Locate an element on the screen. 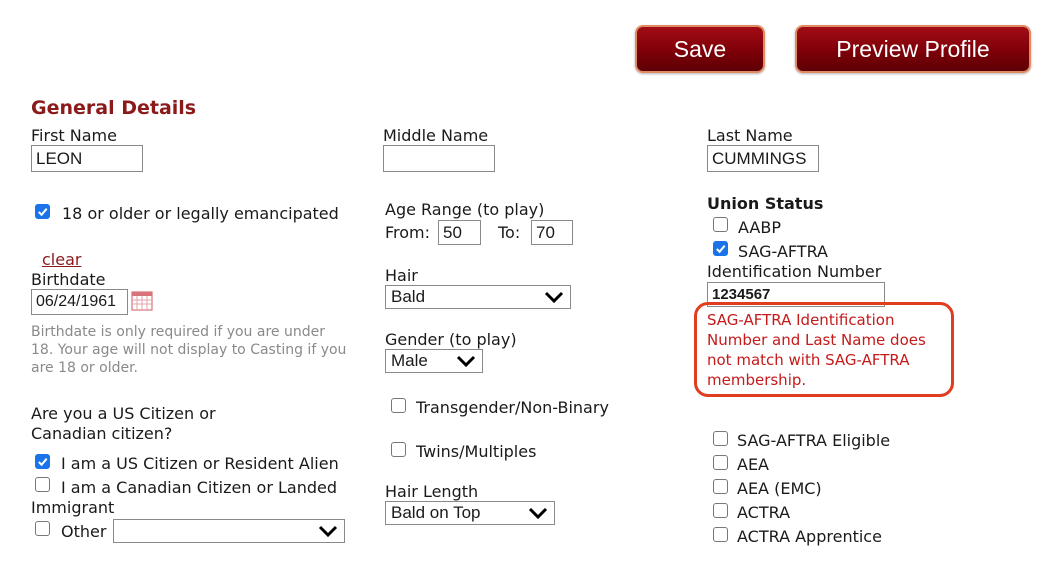 The image size is (1054, 565). save-button: Save is located at coordinates (700, 49).